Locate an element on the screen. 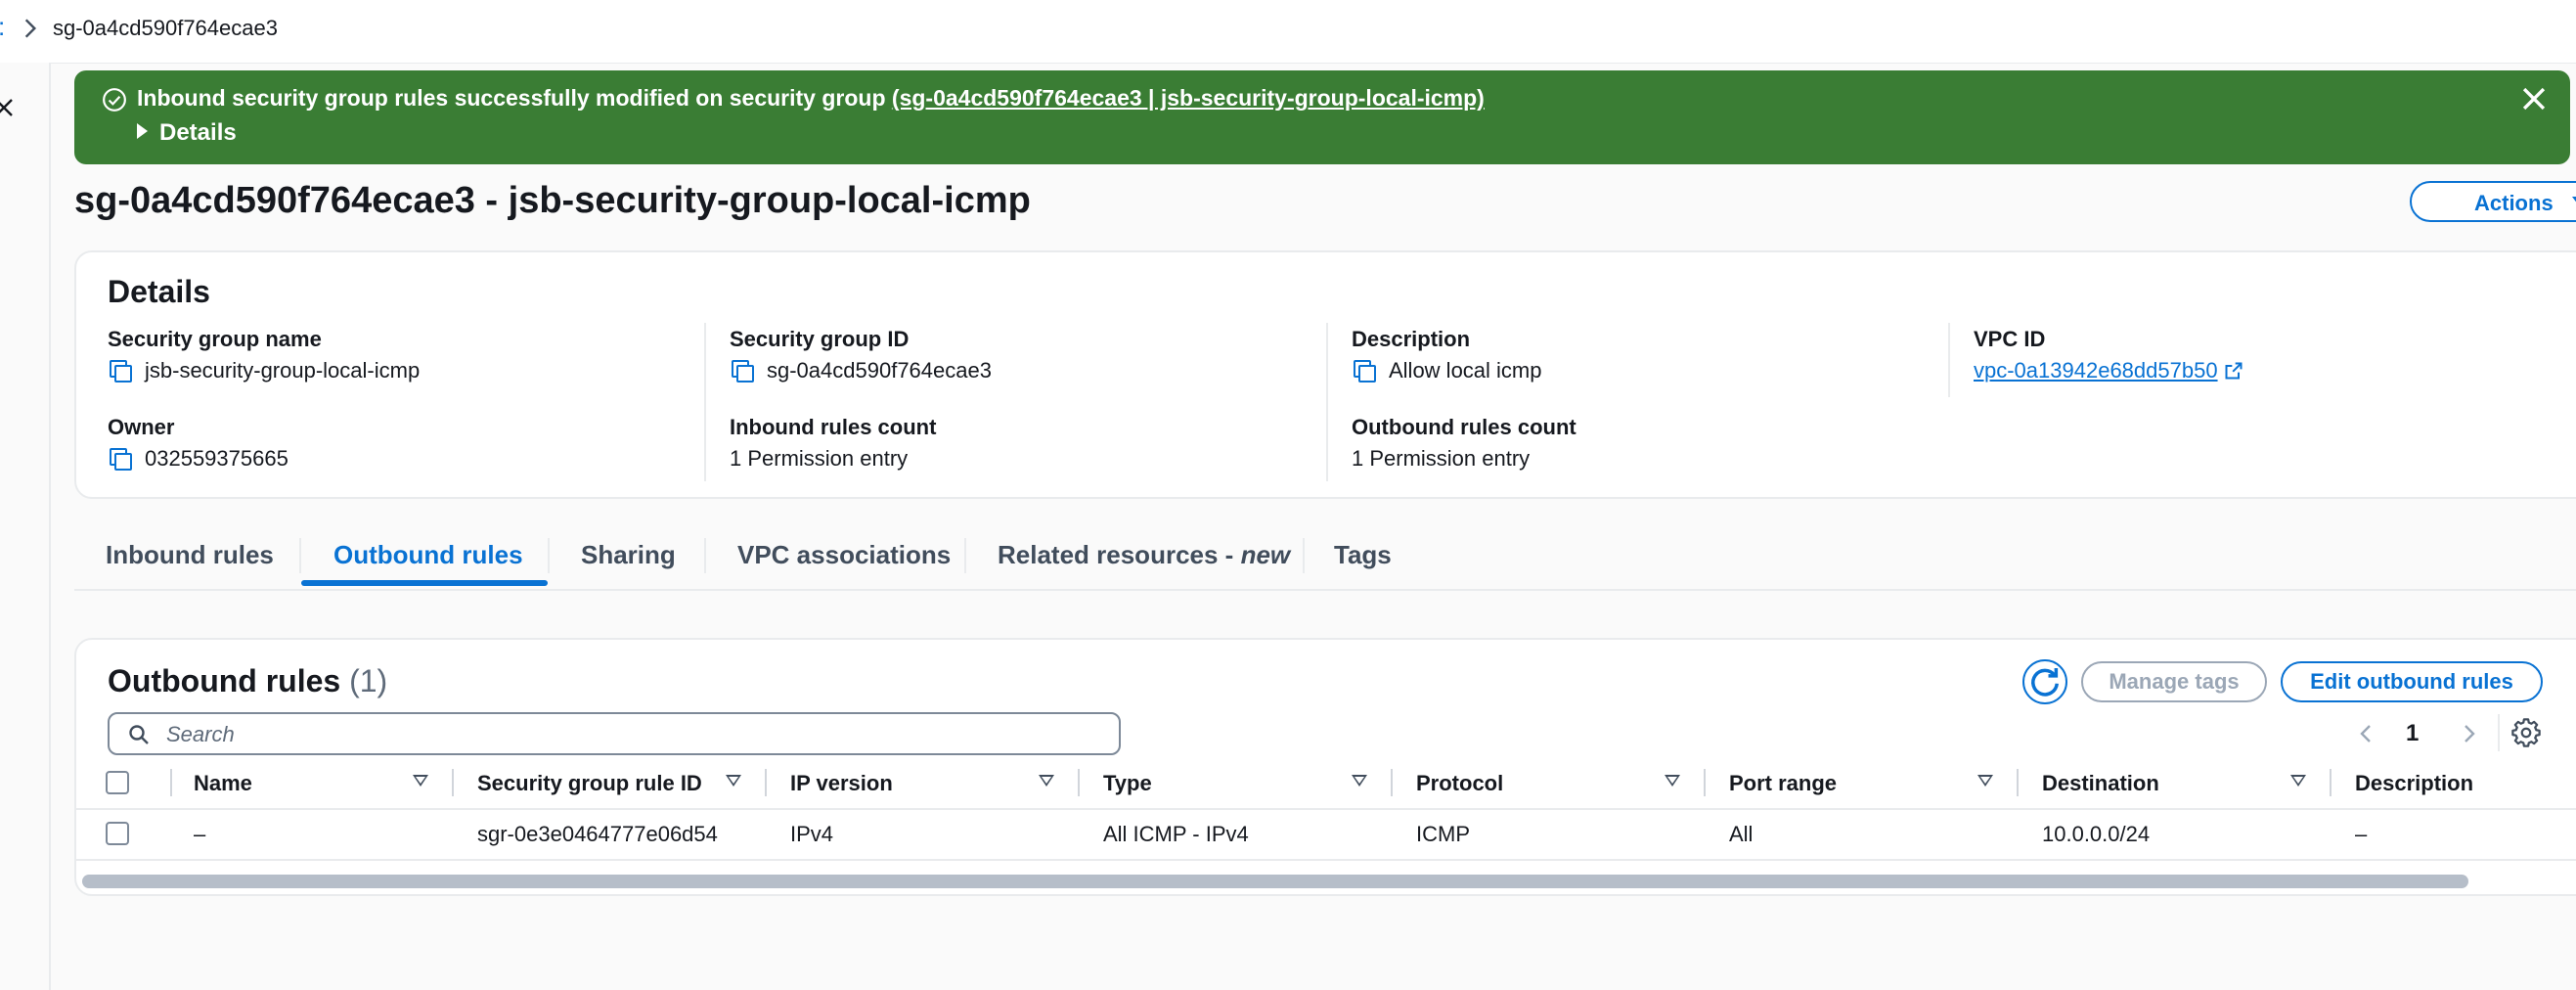 The width and height of the screenshot is (2576, 990). col-port-range: Port range is located at coordinates (1783, 783).